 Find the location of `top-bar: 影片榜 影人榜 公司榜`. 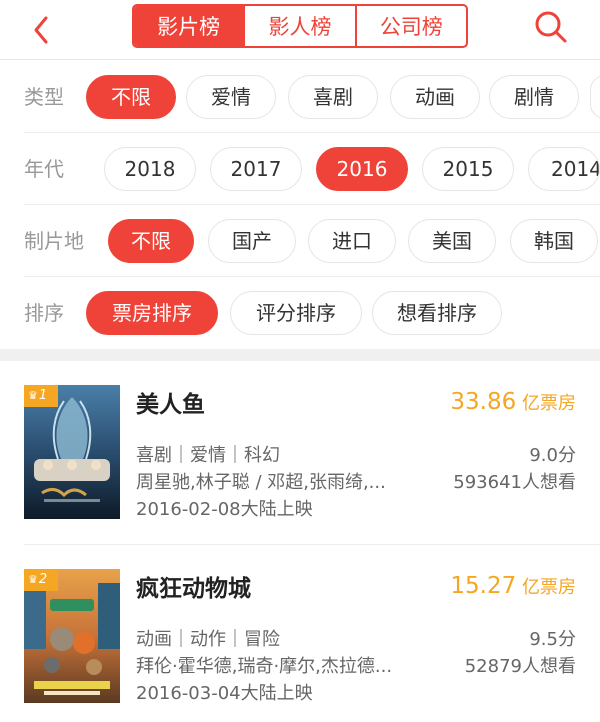

top-bar: 影片榜 影人榜 公司榜 is located at coordinates (300, 30).